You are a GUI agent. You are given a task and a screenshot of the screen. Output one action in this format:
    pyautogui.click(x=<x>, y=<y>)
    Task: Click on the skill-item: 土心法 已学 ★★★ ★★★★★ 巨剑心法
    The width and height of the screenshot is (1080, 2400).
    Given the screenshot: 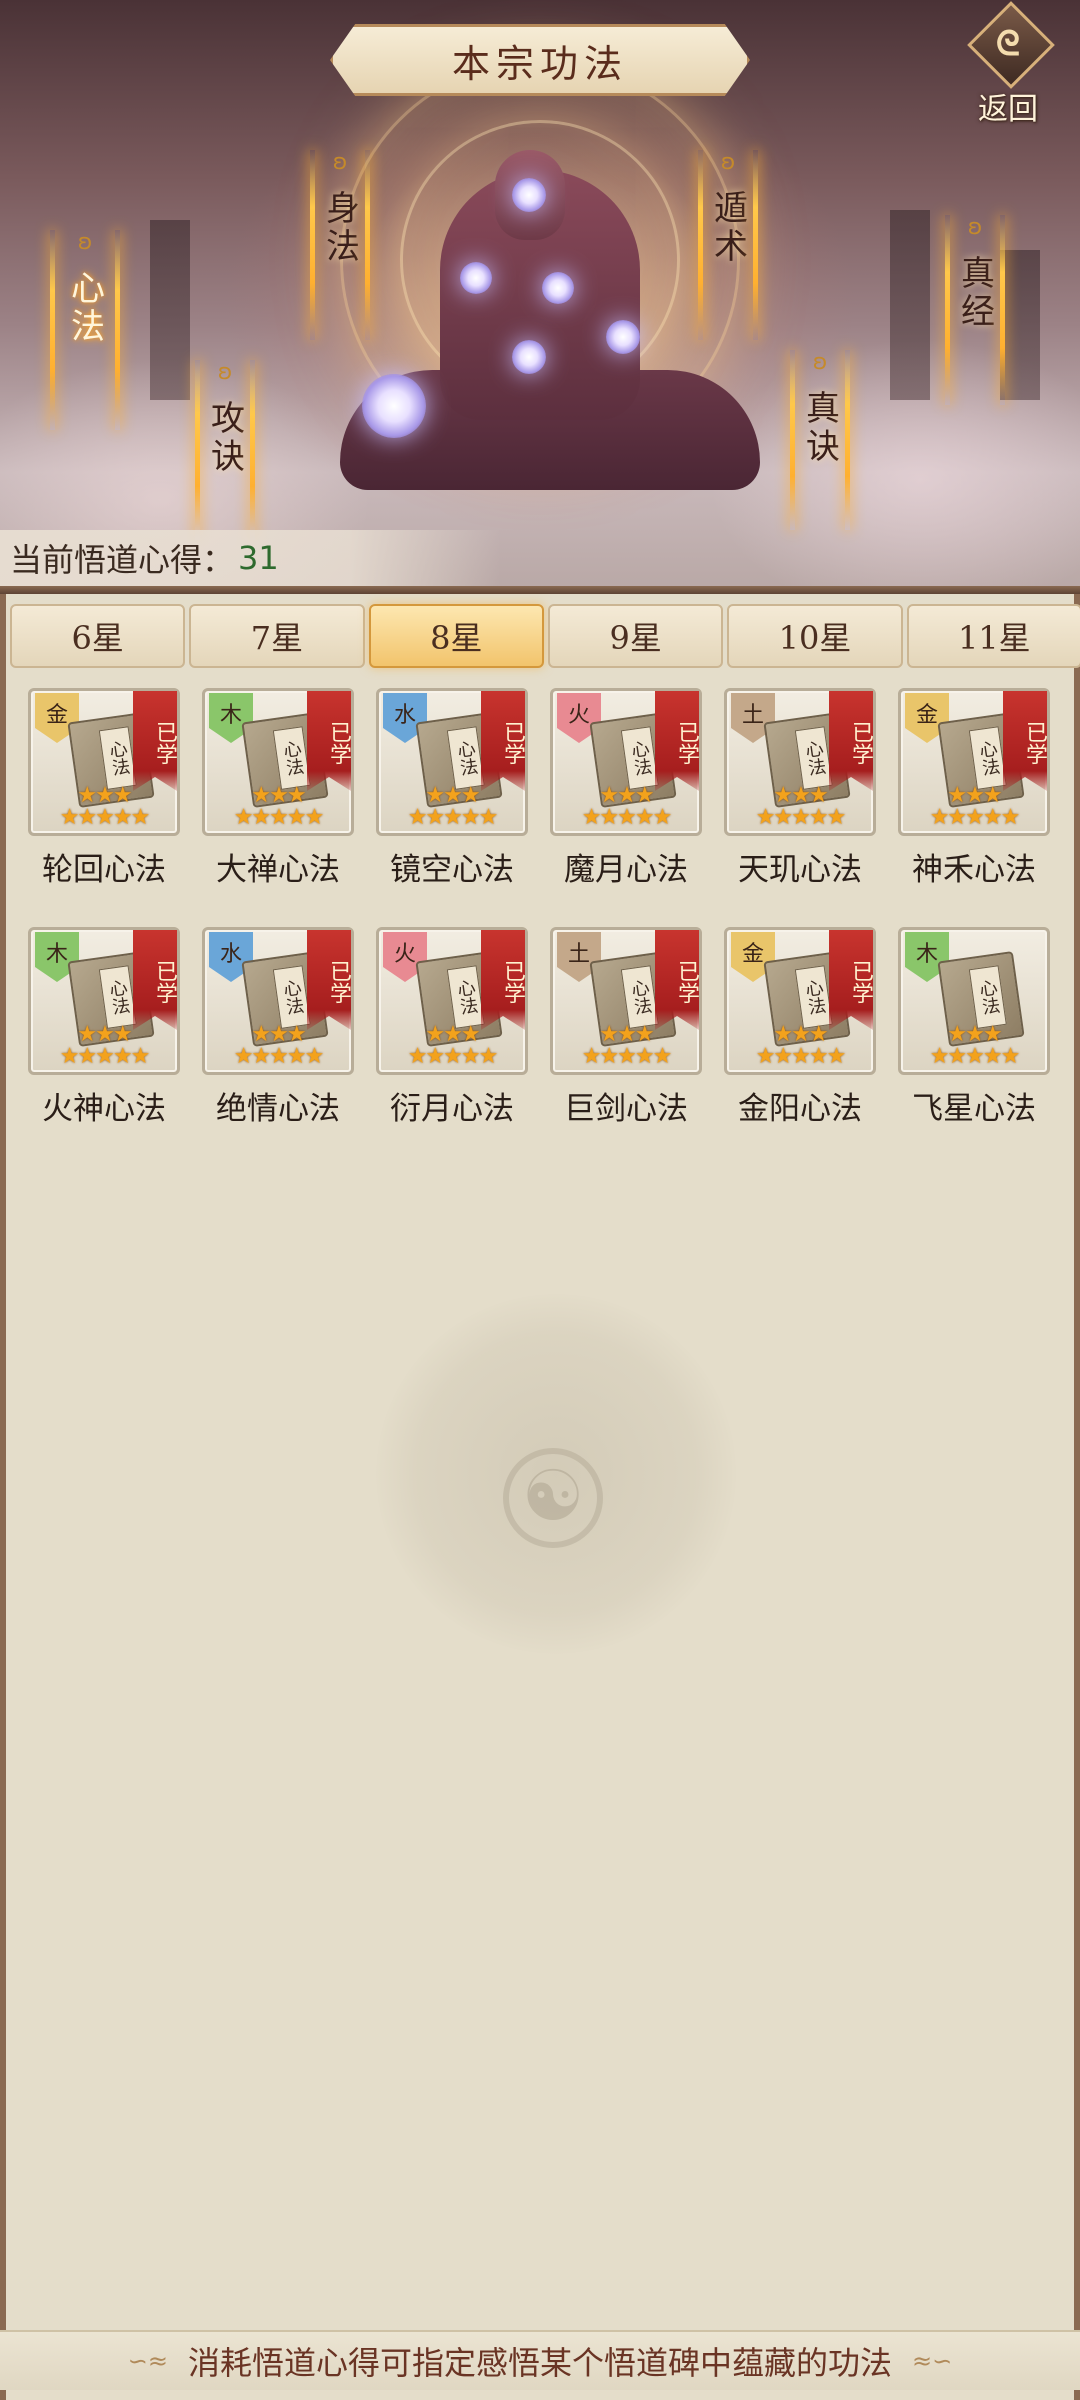 What is the action you would take?
    pyautogui.click(x=626, y=1027)
    